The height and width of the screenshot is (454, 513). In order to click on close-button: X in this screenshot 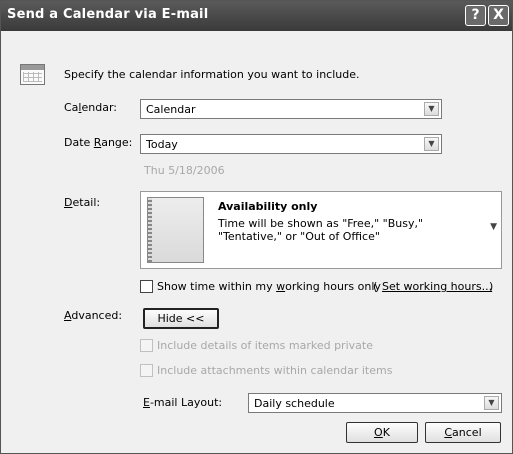, I will do `click(498, 15)`.